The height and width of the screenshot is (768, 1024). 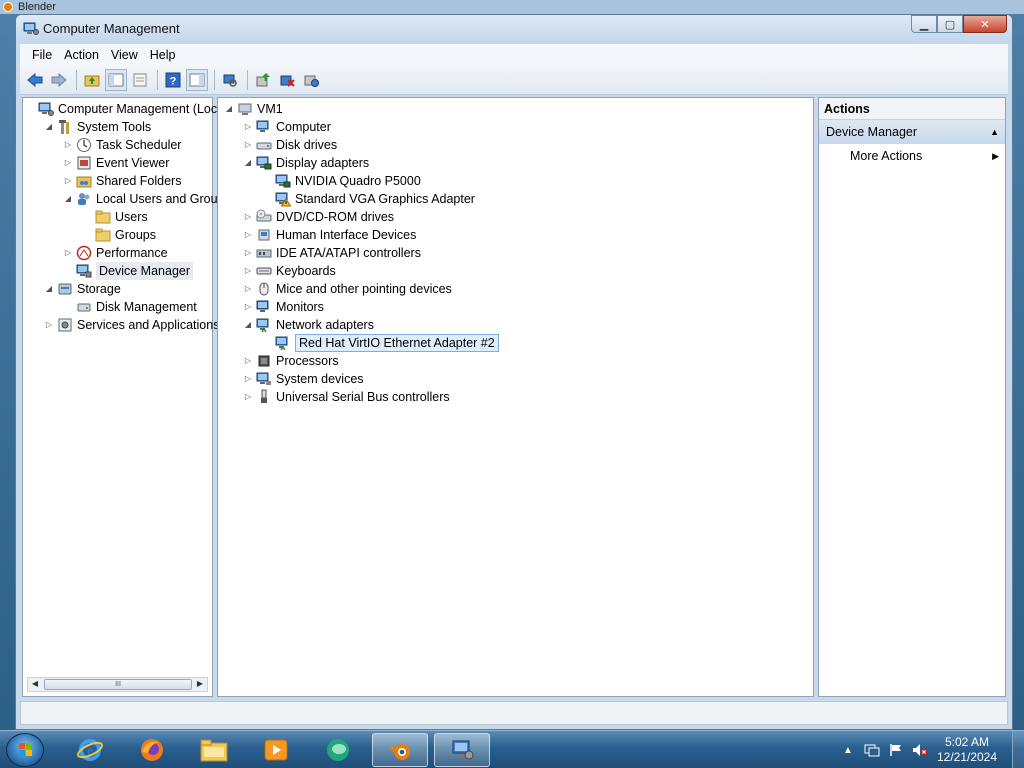 I want to click on device-tree-item: ▷ Universal Serial Bus controllers, so click(x=346, y=397).